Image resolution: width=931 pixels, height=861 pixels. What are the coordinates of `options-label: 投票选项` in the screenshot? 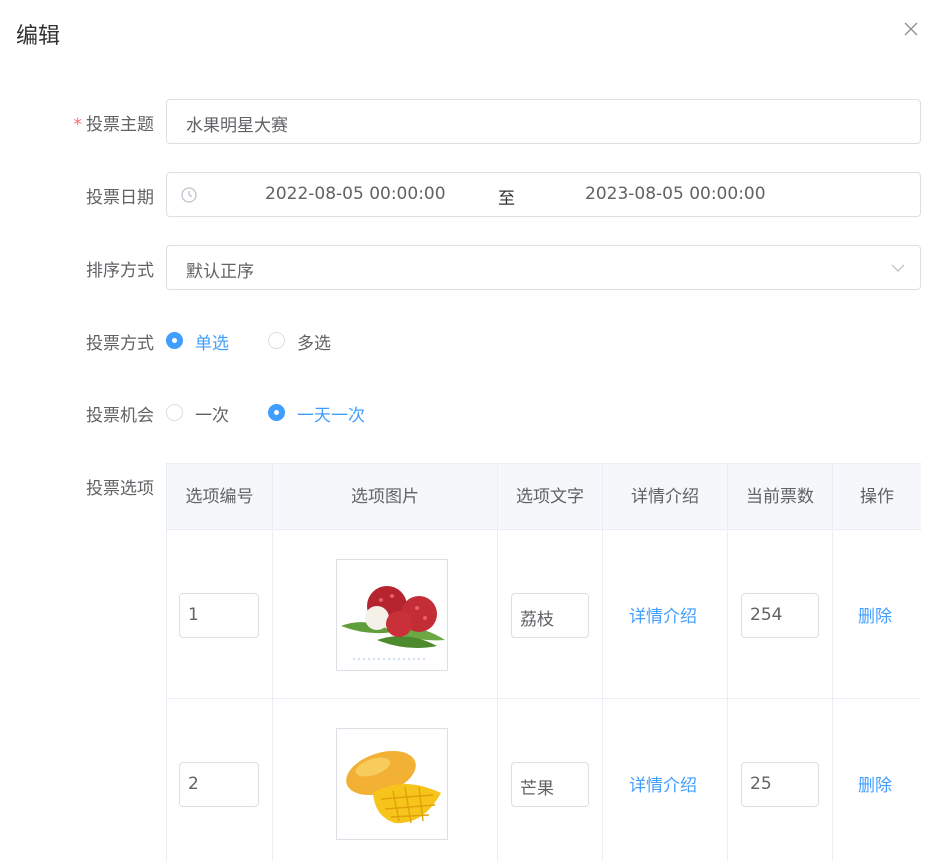 It's located at (120, 489).